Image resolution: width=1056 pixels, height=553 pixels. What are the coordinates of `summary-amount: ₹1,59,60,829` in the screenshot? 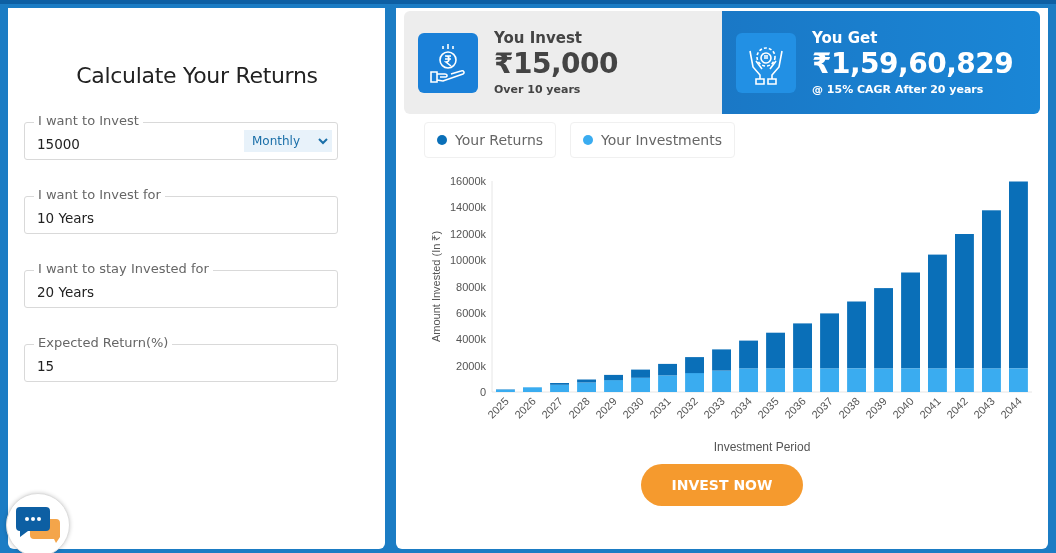 It's located at (913, 63).